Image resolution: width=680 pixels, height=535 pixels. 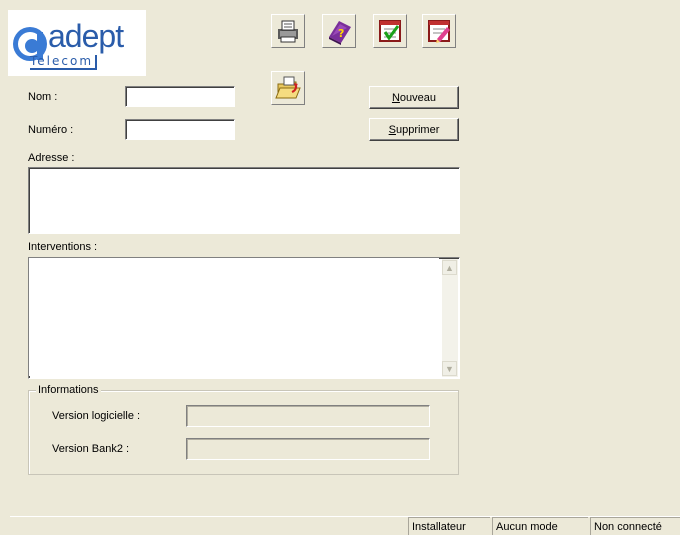 I want to click on interventions-textarea, so click(x=234, y=317).